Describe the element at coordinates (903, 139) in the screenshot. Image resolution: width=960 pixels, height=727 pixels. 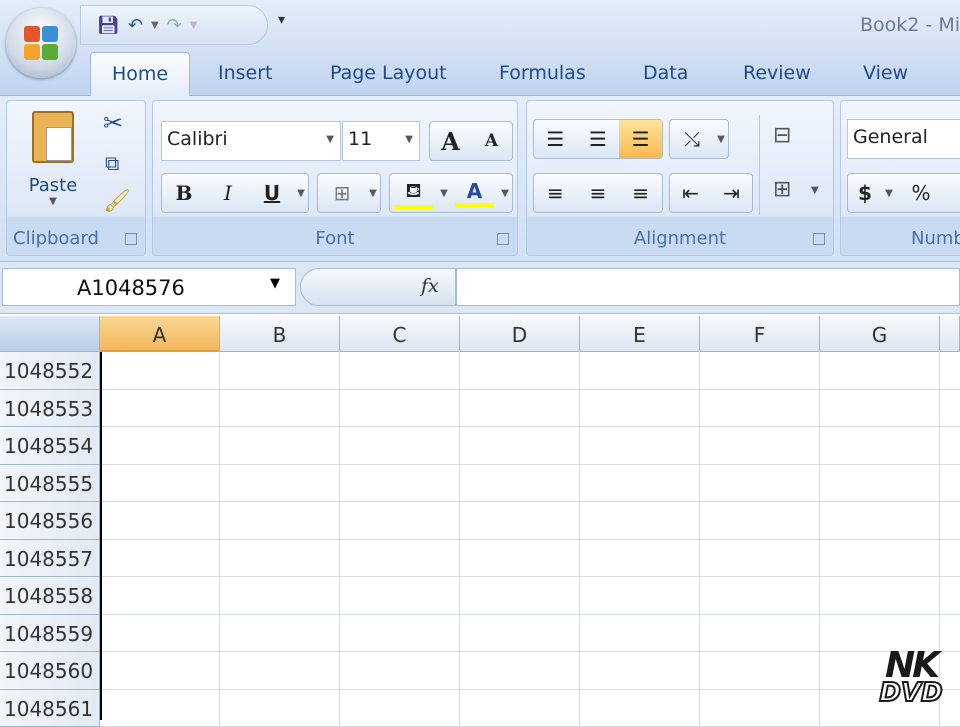
I see `number-format-select: General` at that location.